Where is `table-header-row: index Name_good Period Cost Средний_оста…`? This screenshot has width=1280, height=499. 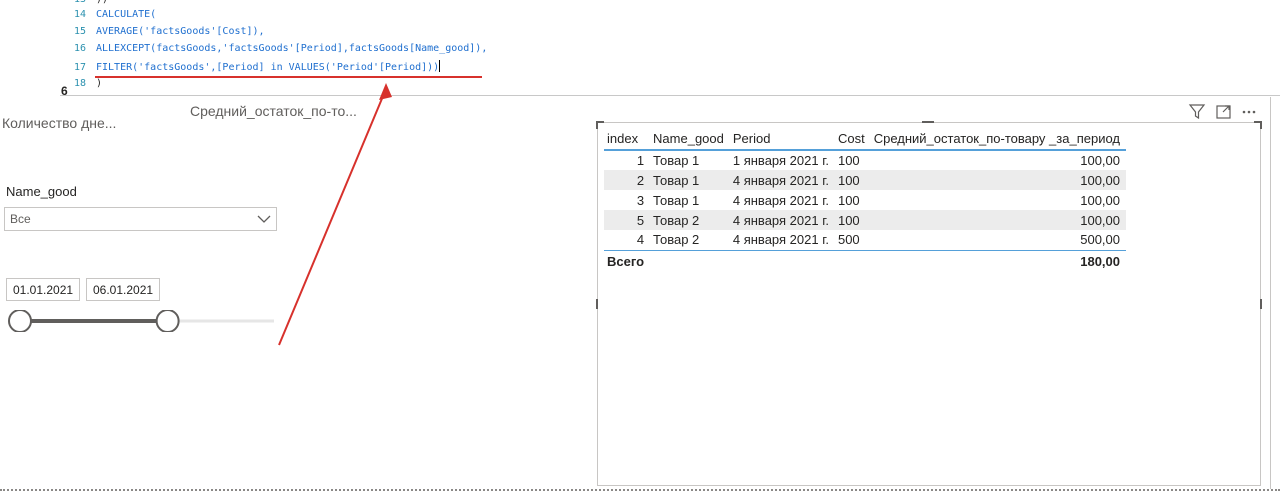 table-header-row: index Name_good Period Cost Средний_оста… is located at coordinates (865, 139).